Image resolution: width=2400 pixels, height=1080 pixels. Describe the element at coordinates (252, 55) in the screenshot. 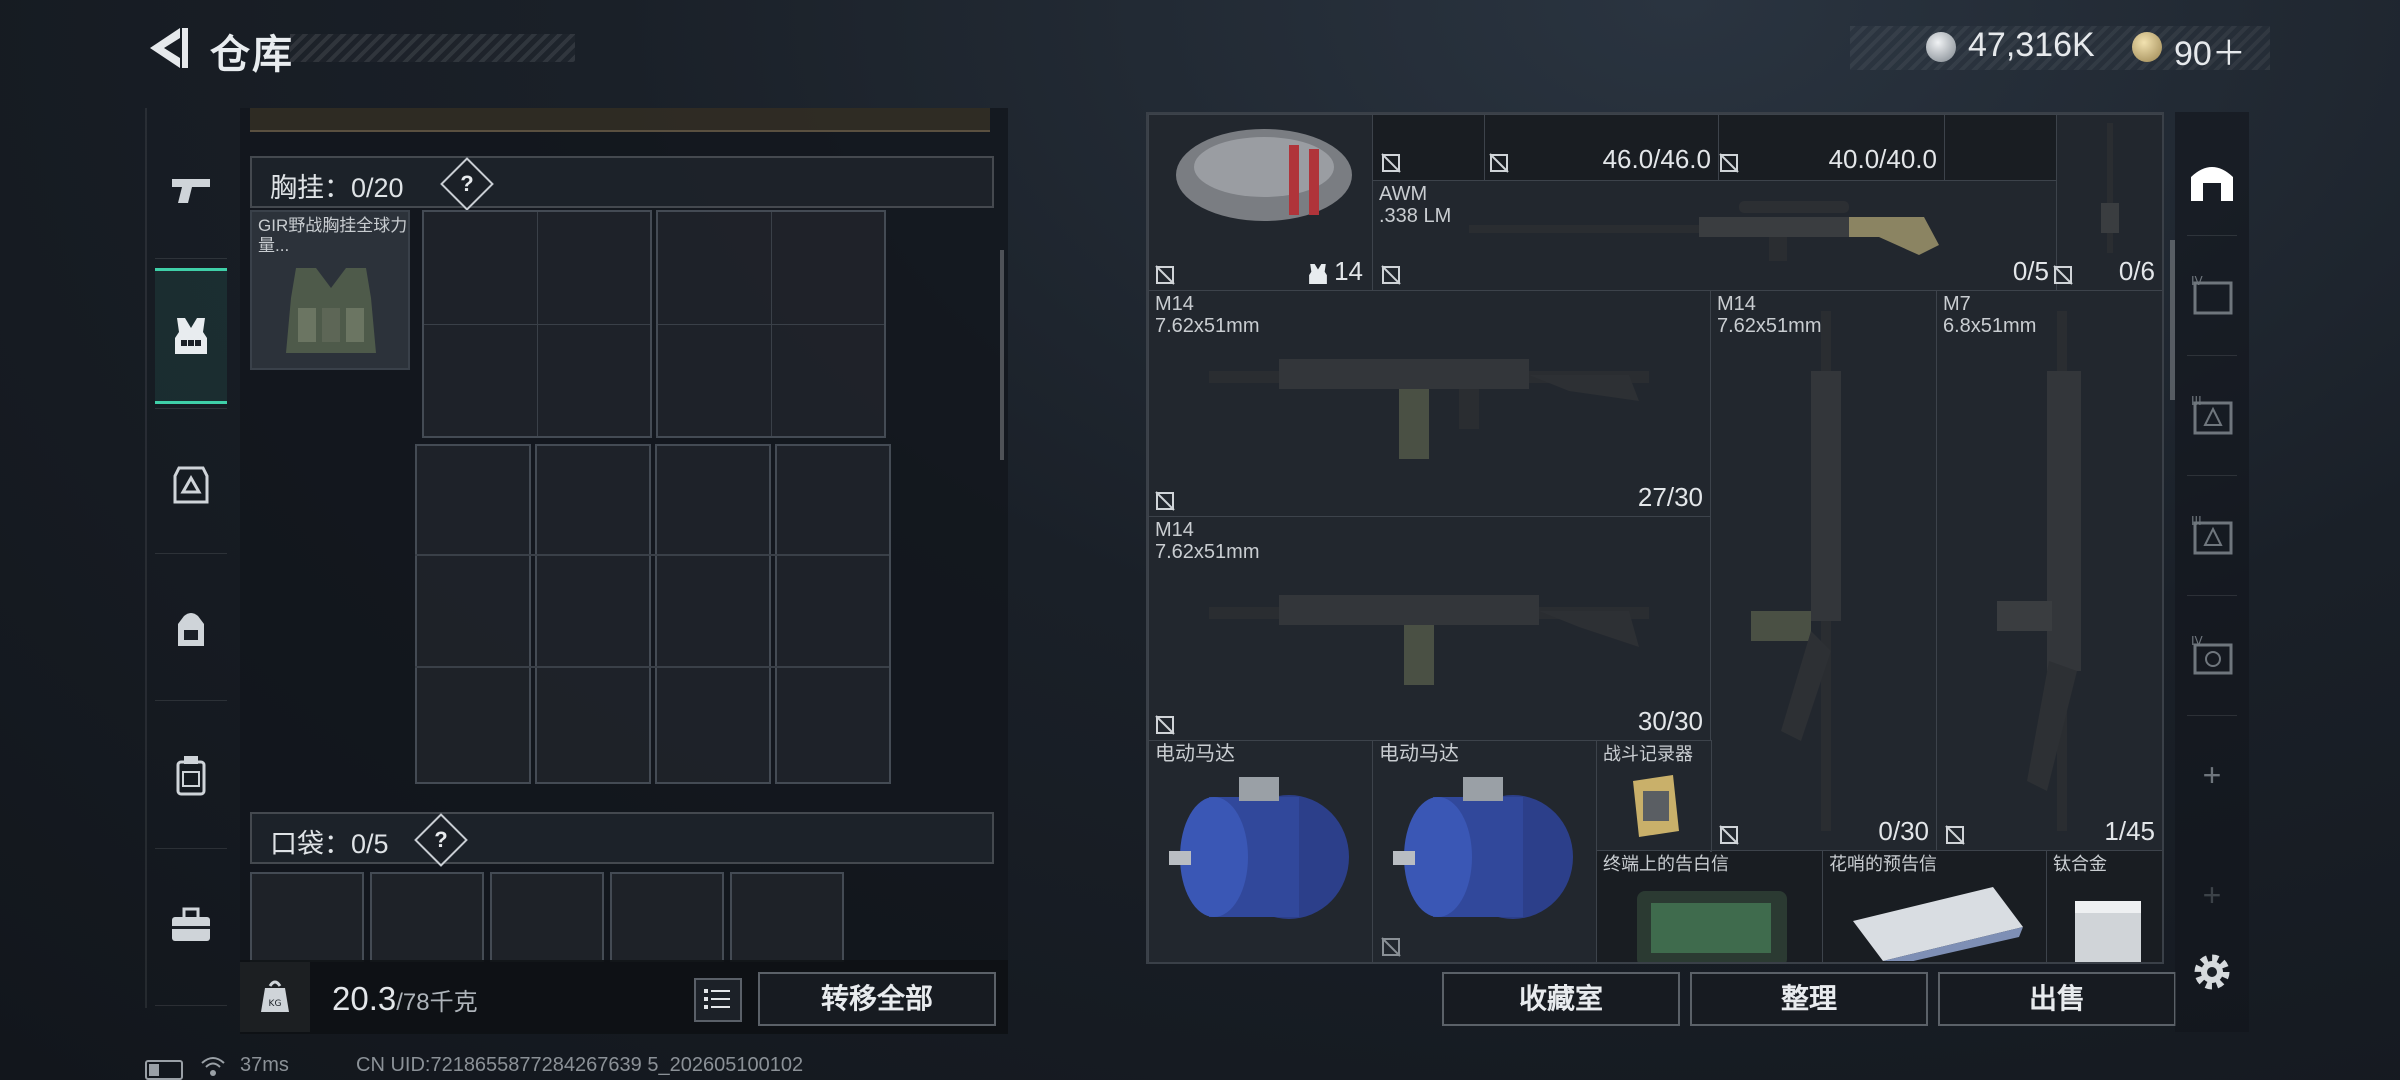

I see `page-title: 仓库` at that location.